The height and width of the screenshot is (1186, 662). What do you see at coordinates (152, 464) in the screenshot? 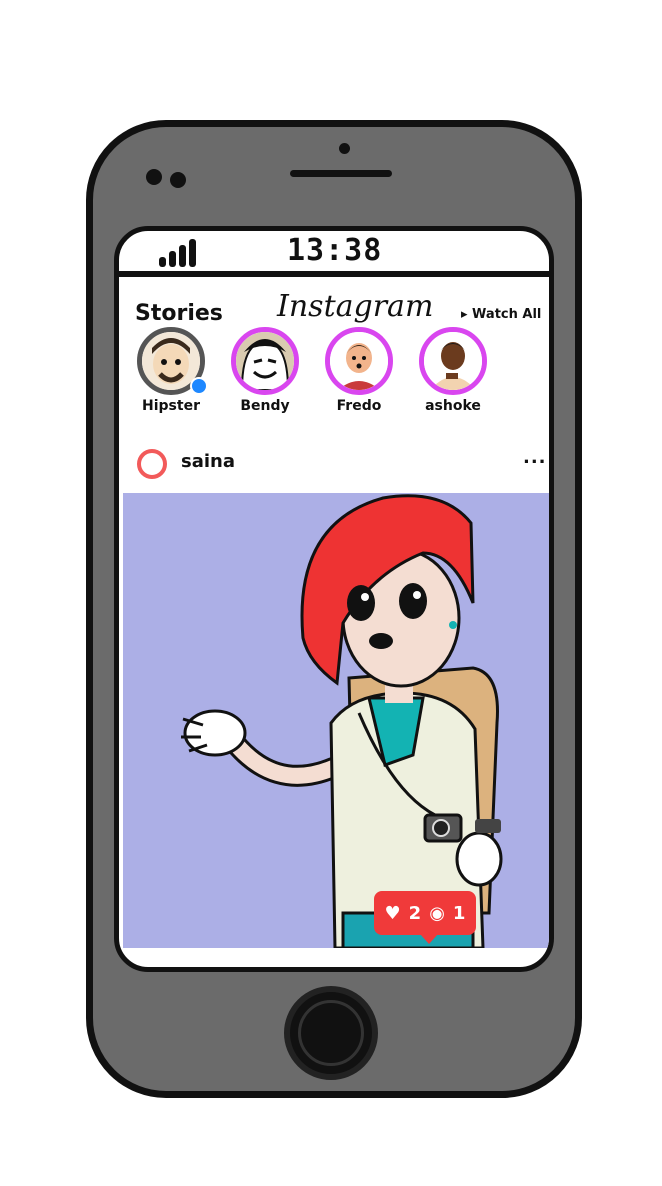
I see `post-avatar` at bounding box center [152, 464].